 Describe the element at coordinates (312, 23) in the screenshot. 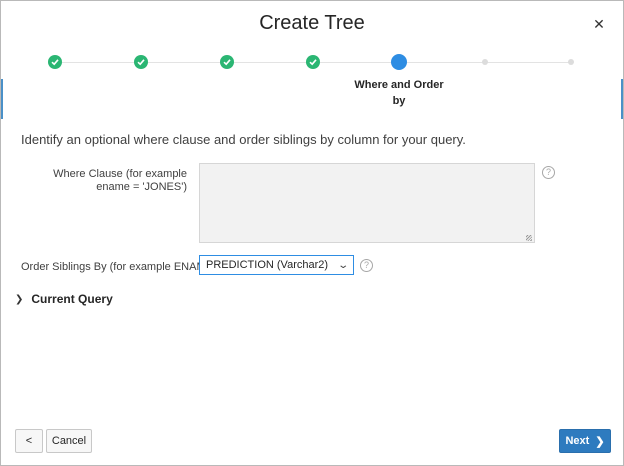

I see `dialog-title: Create Tree` at that location.